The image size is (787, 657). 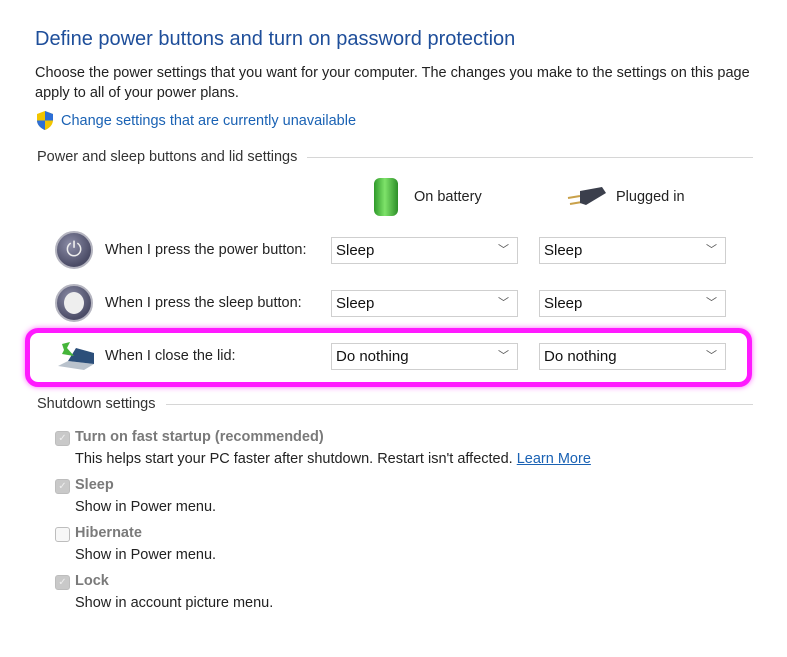 What do you see at coordinates (62, 486) in the screenshot?
I see `sleep-checkbox: ✓` at bounding box center [62, 486].